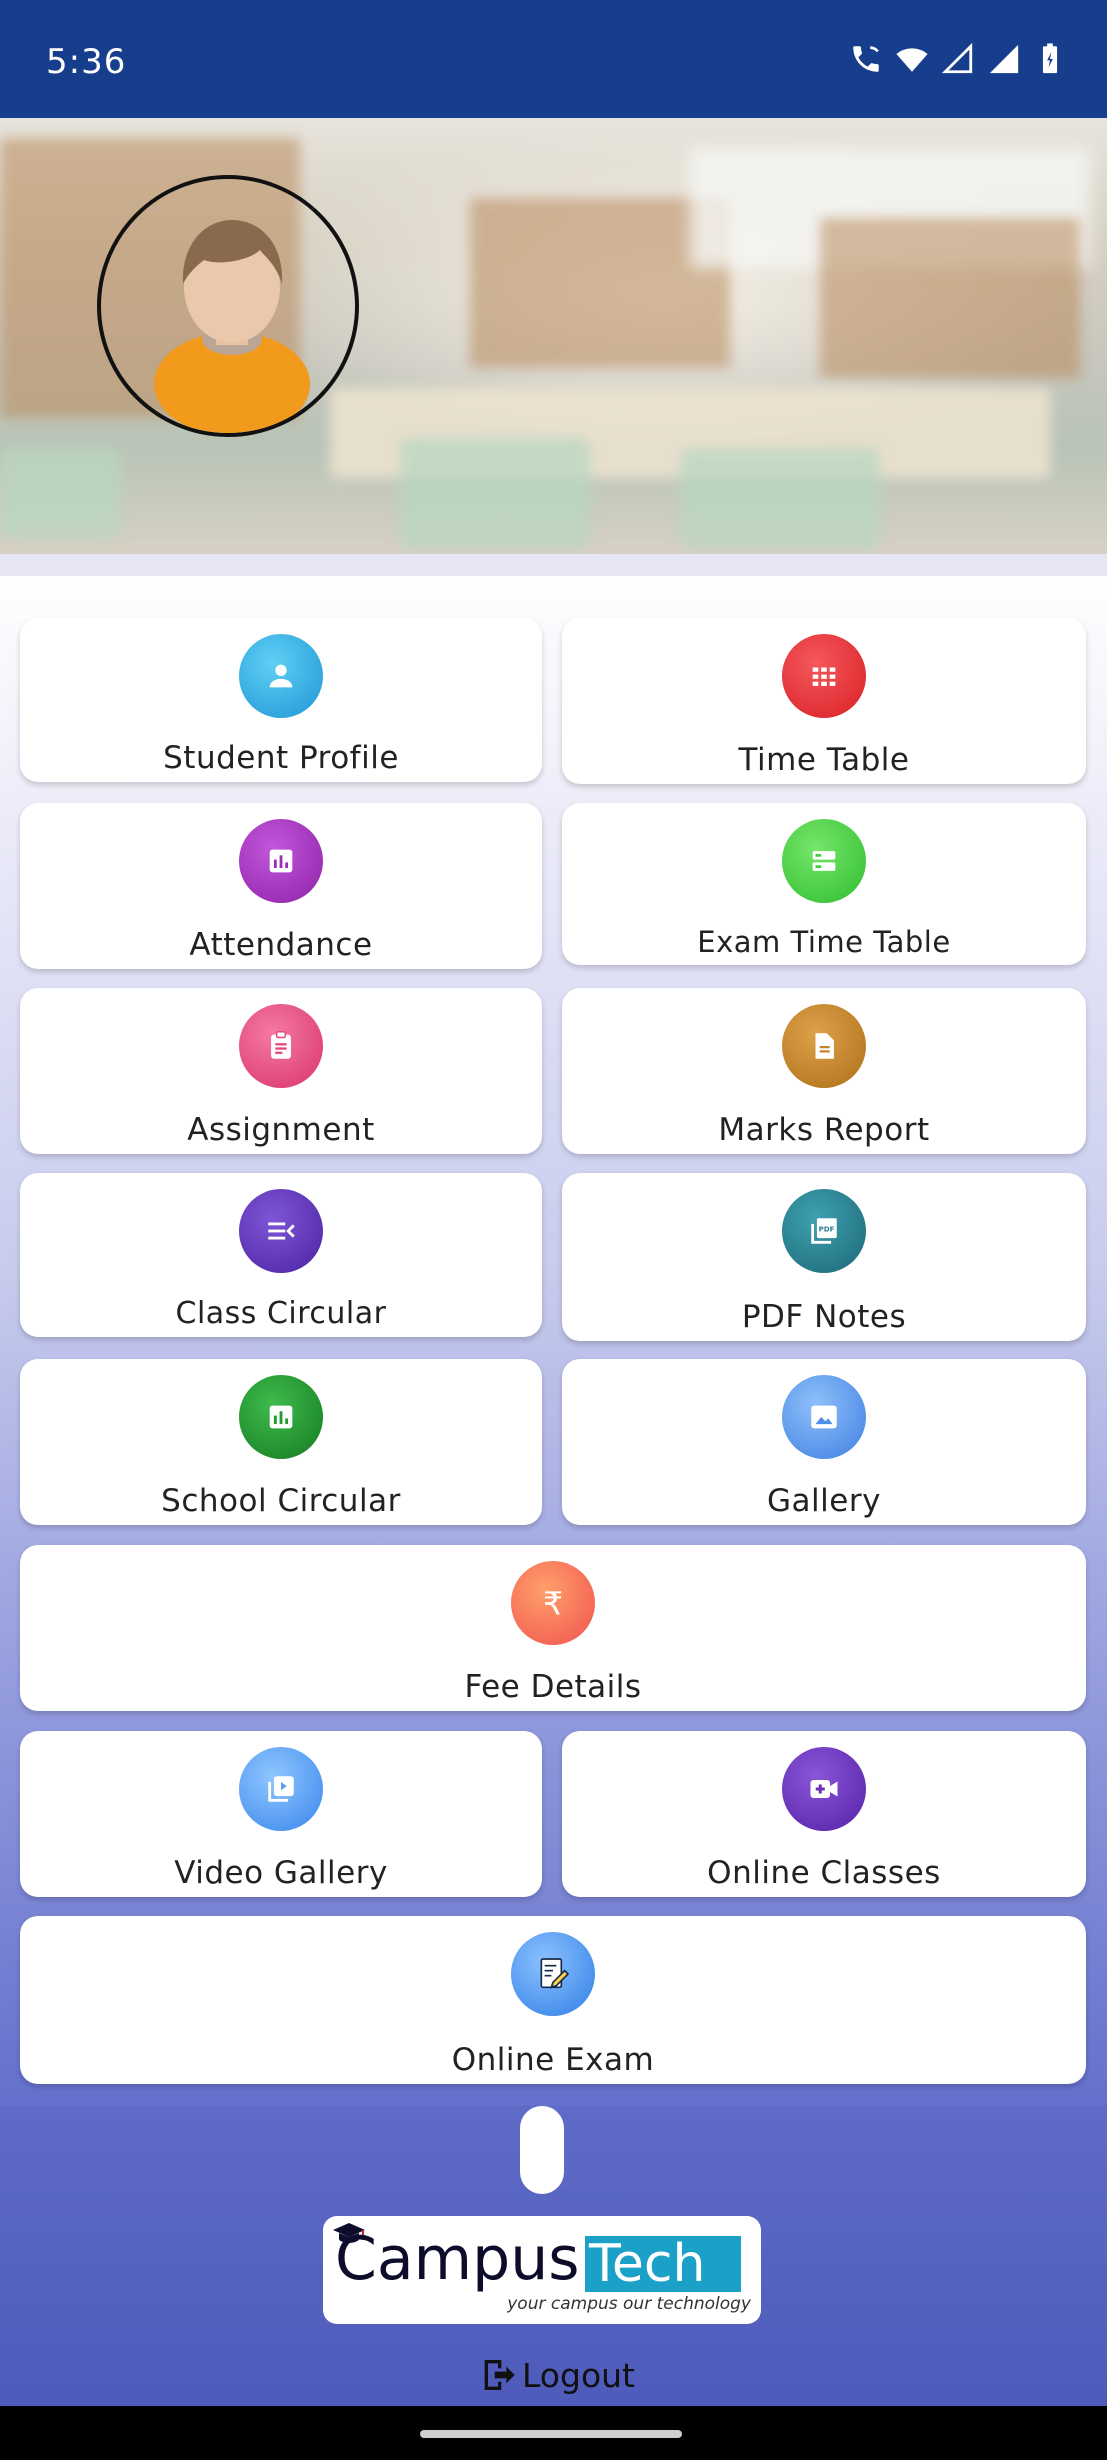 The width and height of the screenshot is (1107, 2460). Describe the element at coordinates (629, 2304) in the screenshot. I see `logo-tagline: your campus our technology` at that location.